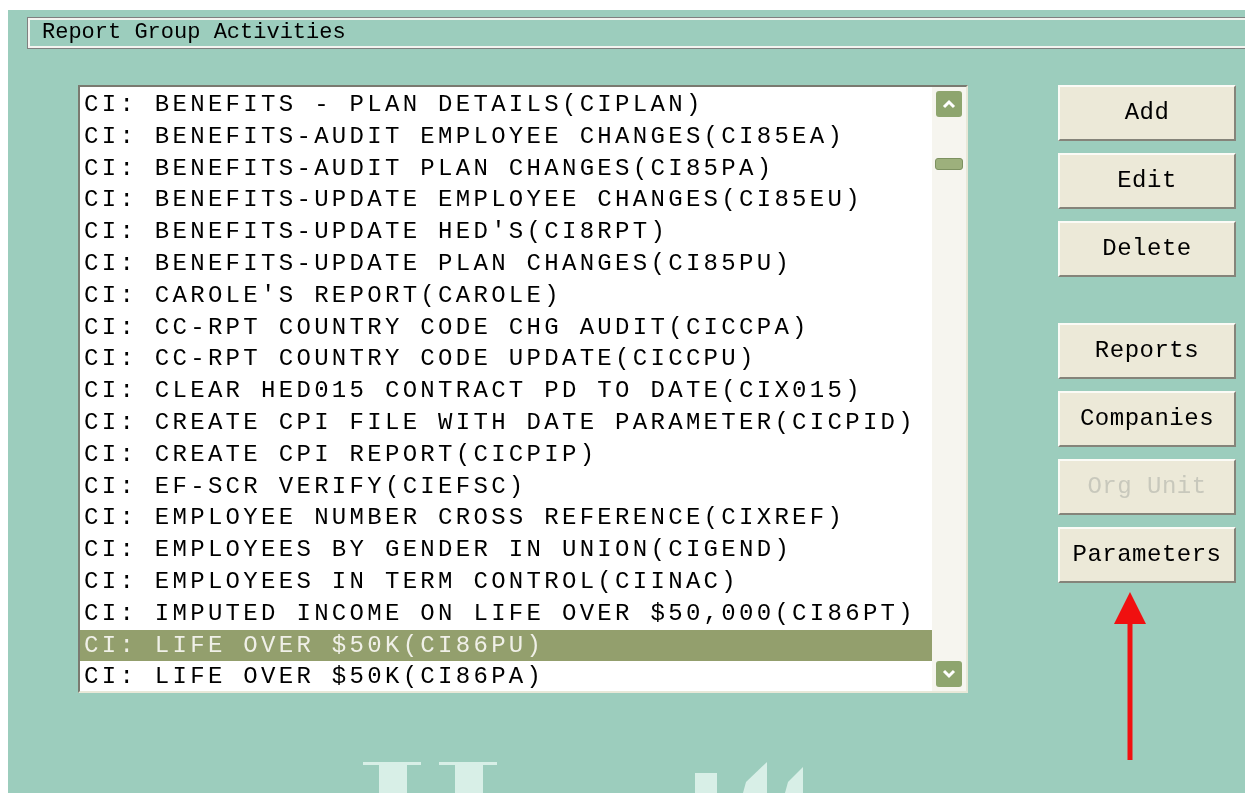 The image size is (1252, 793). What do you see at coordinates (506, 677) in the screenshot?
I see `list-item: CI: LIFE OVER $50K(CI86PA)` at bounding box center [506, 677].